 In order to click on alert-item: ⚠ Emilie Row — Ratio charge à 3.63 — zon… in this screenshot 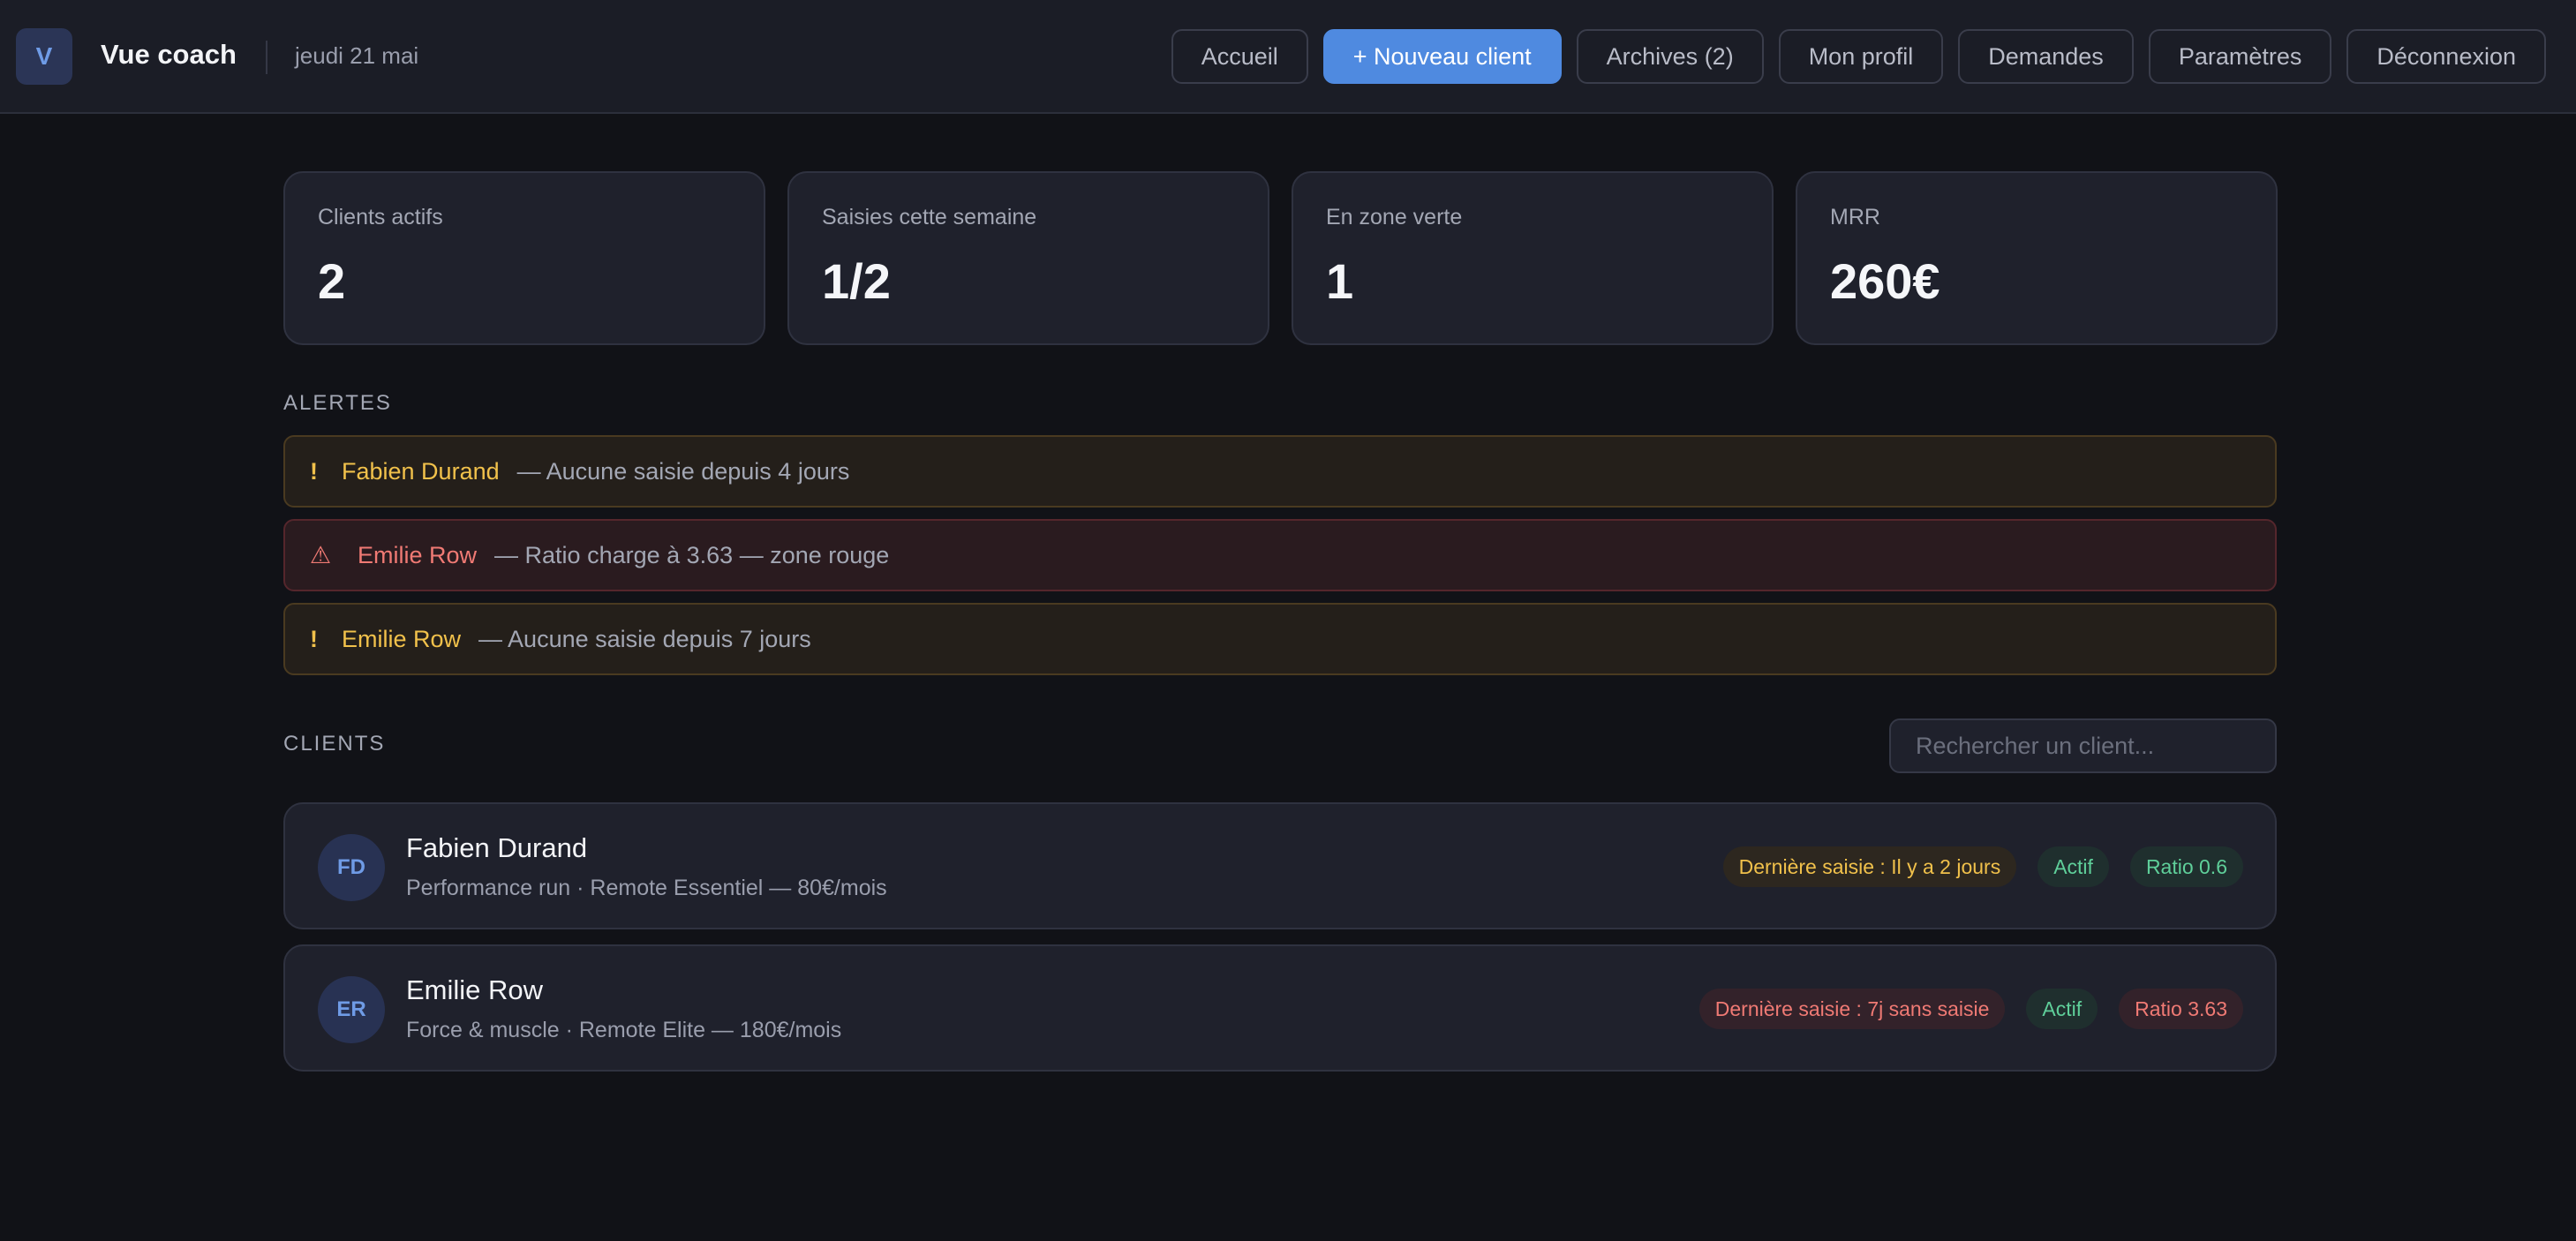, I will do `click(1280, 555)`.